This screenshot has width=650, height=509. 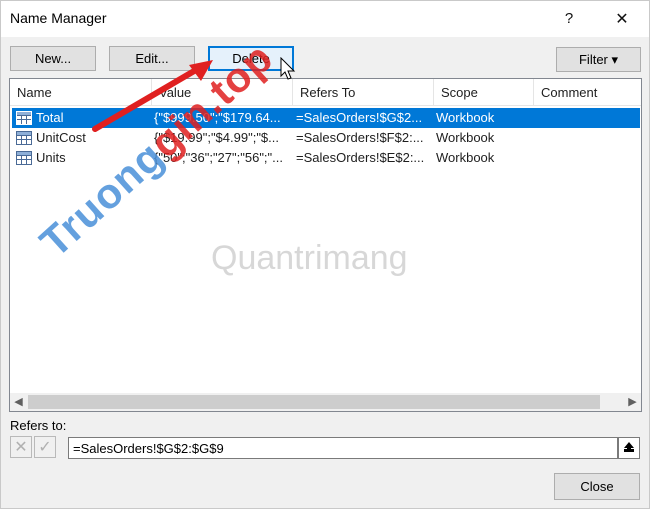 I want to click on horizontal-scrollbar: ◀ ▶, so click(x=325, y=402).